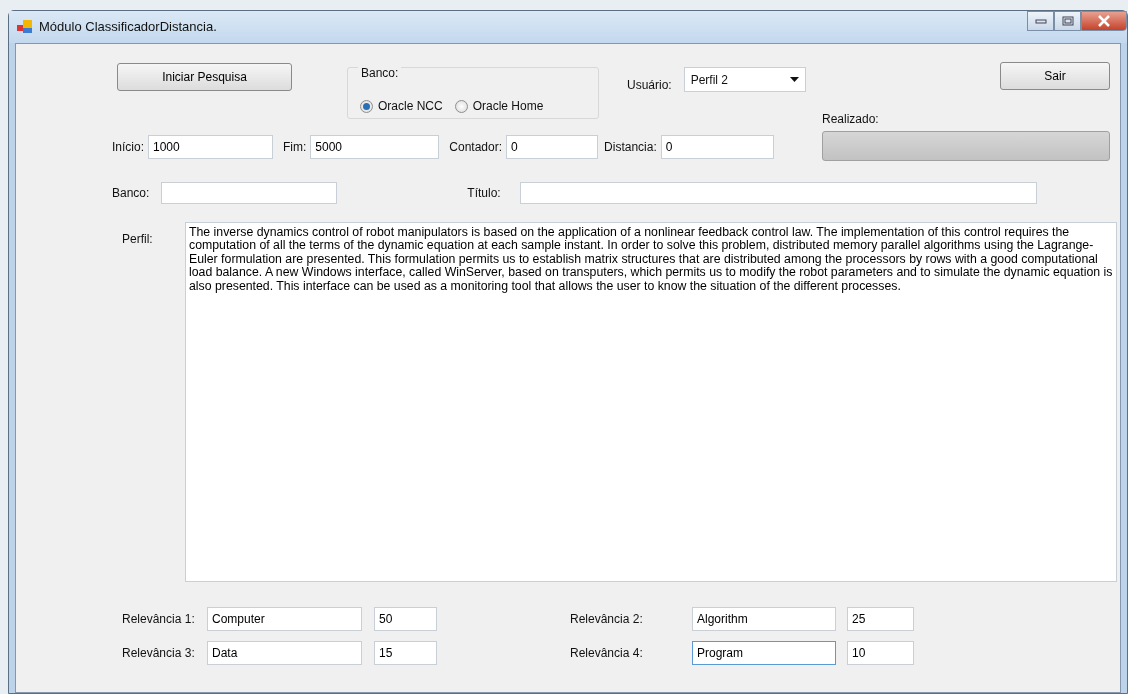 Image resolution: width=1128 pixels, height=694 pixels. I want to click on input-field: Algorithm, so click(764, 619).